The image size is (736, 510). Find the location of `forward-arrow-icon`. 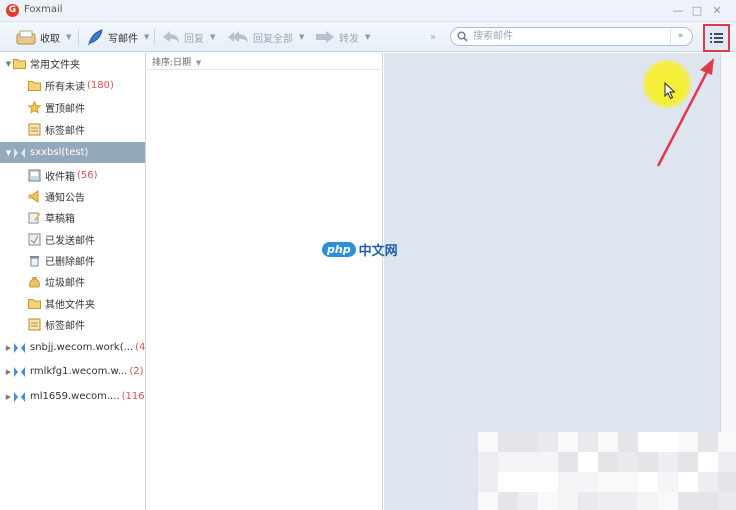

forward-arrow-icon is located at coordinates (325, 37).